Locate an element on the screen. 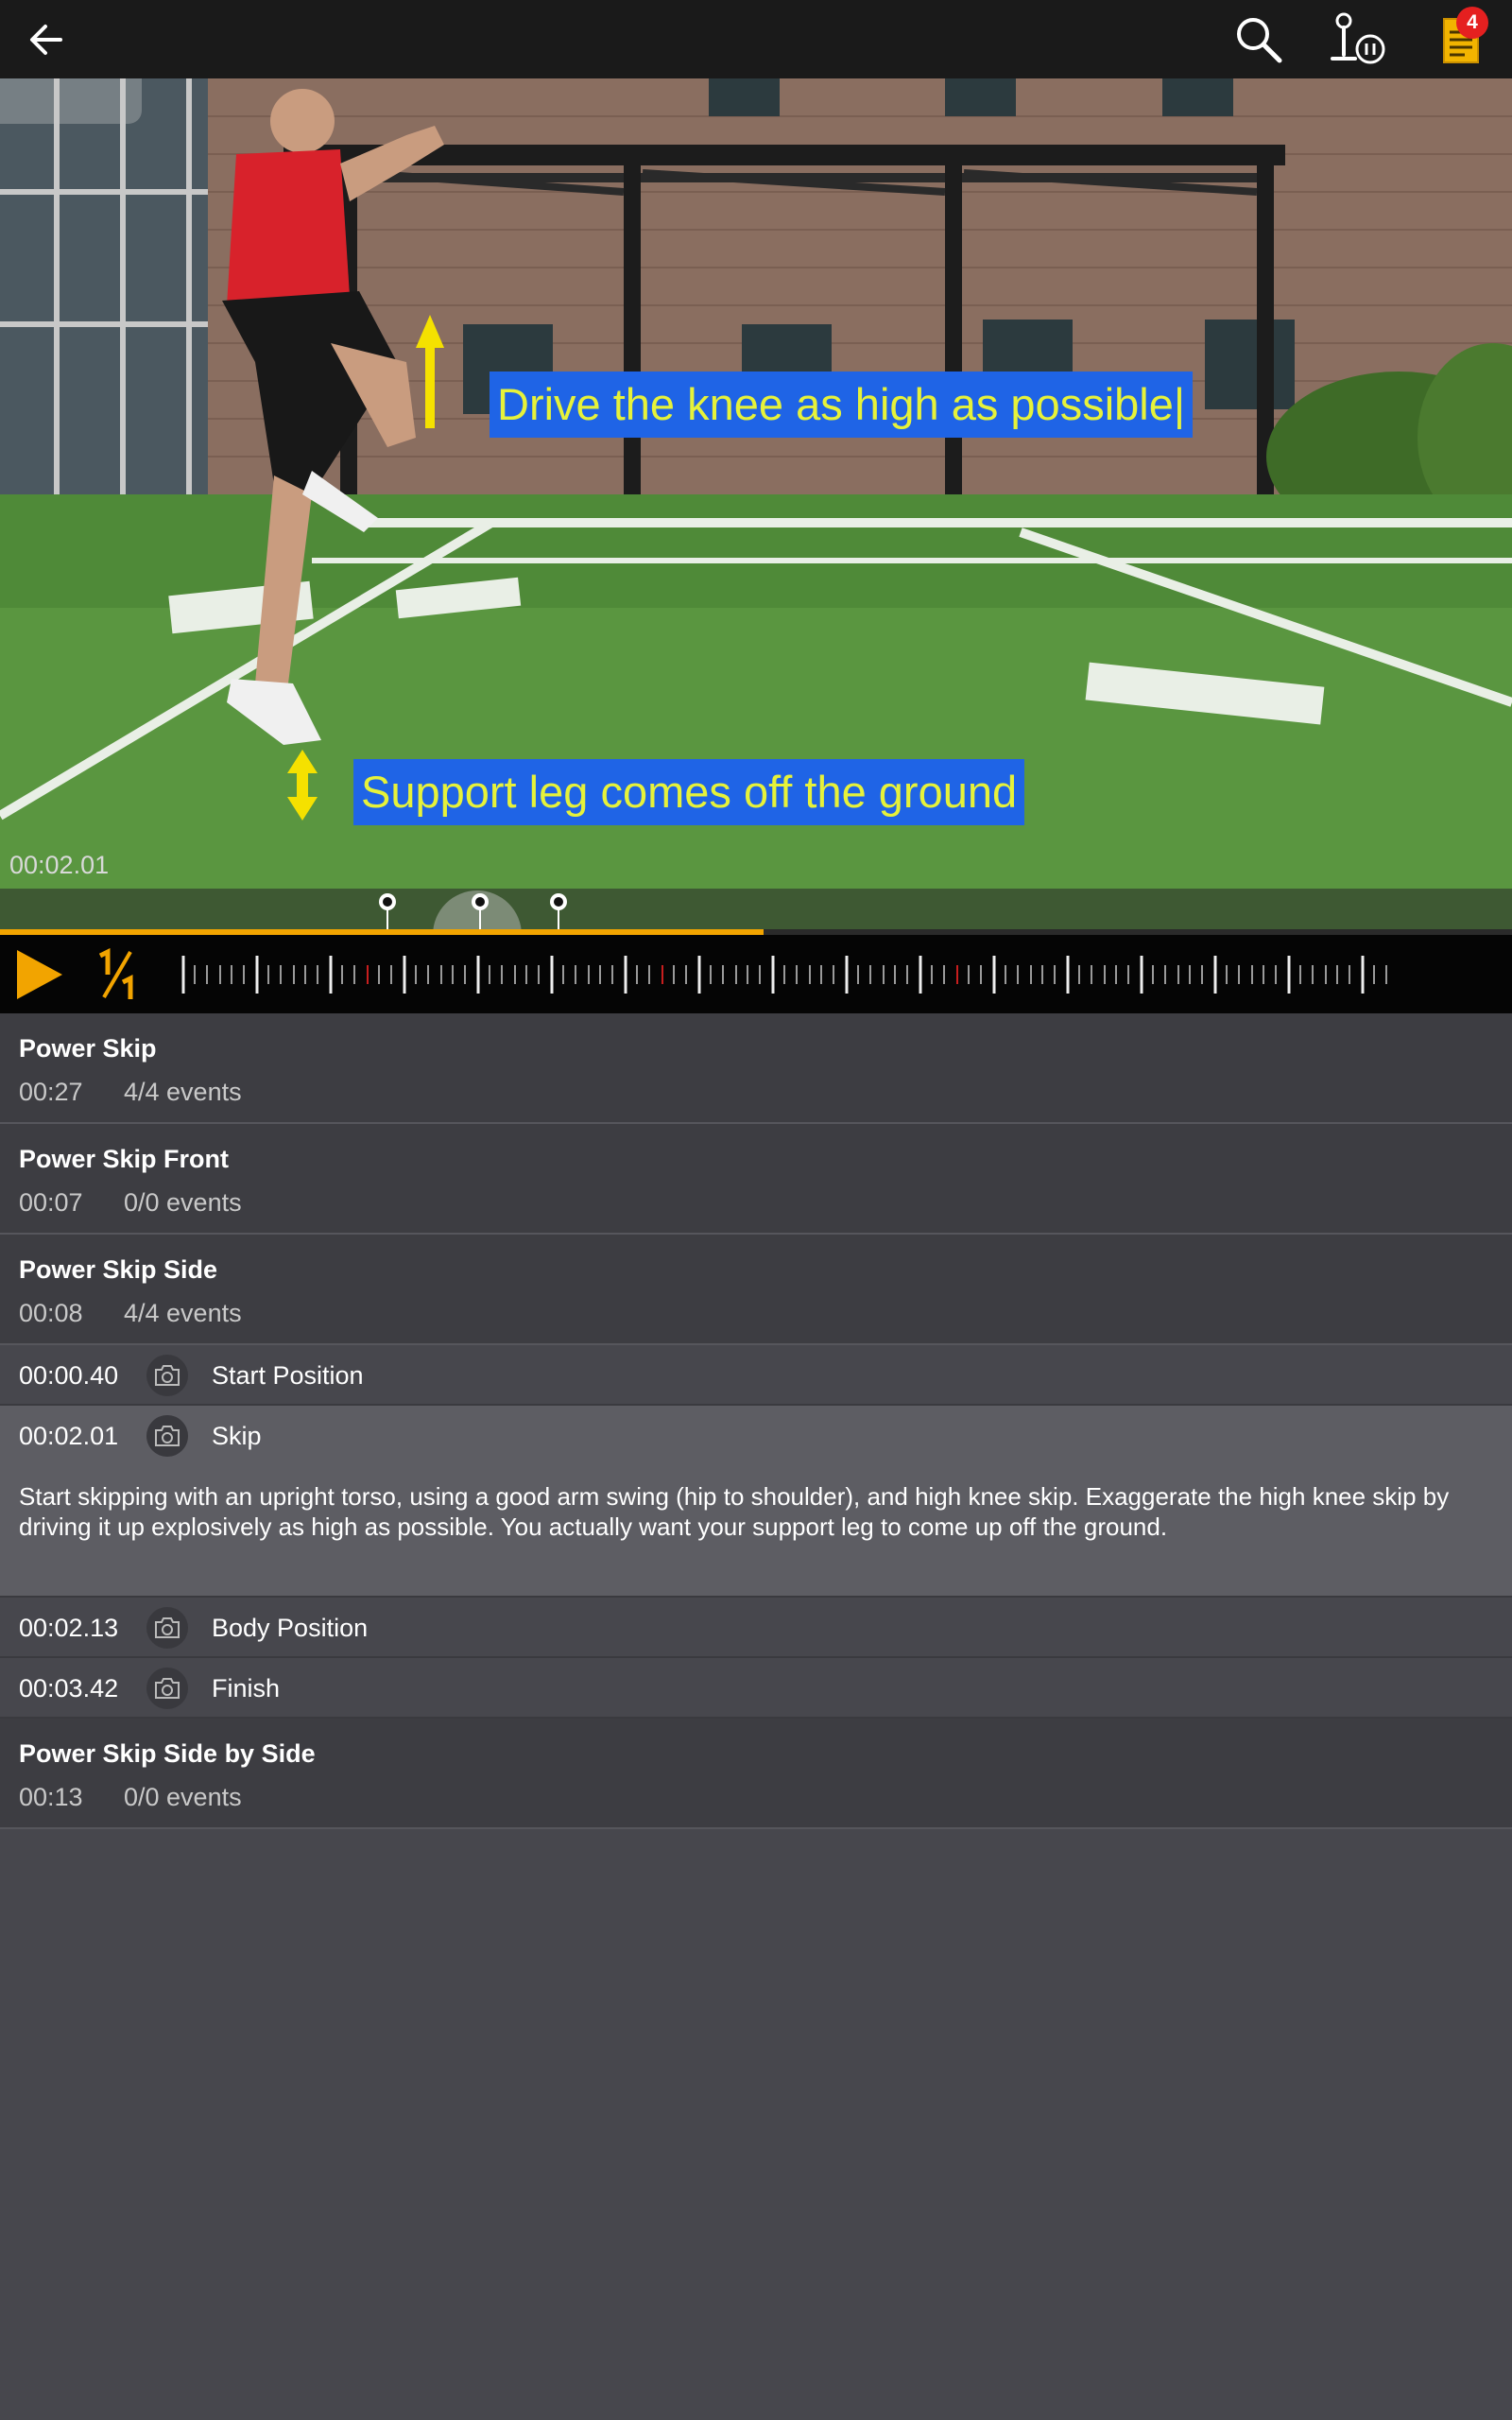  play-icon is located at coordinates (39, 975).